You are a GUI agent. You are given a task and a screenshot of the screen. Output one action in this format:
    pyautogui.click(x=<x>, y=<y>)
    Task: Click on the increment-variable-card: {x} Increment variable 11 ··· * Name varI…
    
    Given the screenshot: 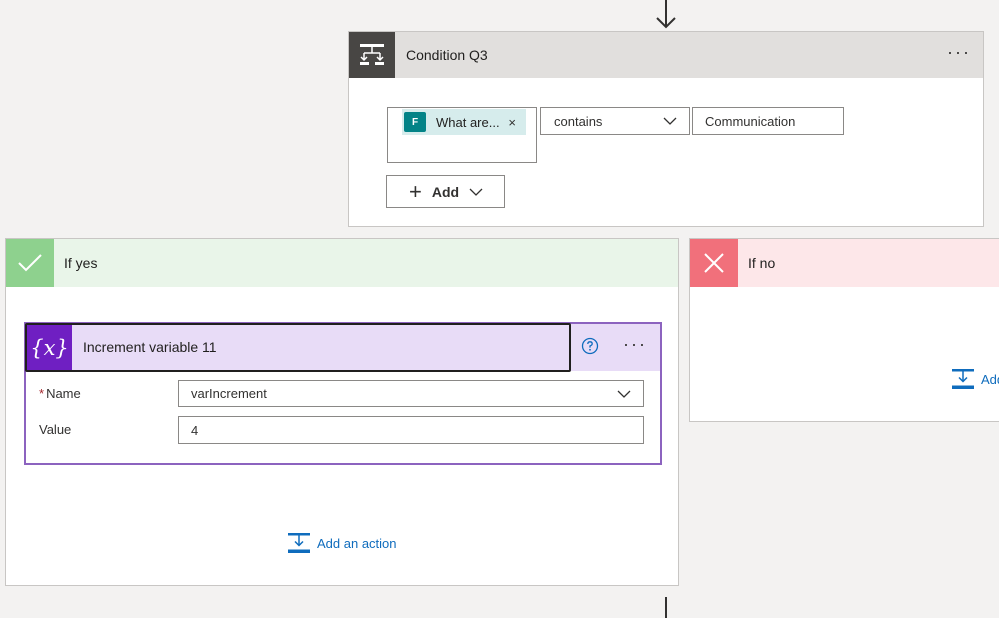 What is the action you would take?
    pyautogui.click(x=343, y=393)
    